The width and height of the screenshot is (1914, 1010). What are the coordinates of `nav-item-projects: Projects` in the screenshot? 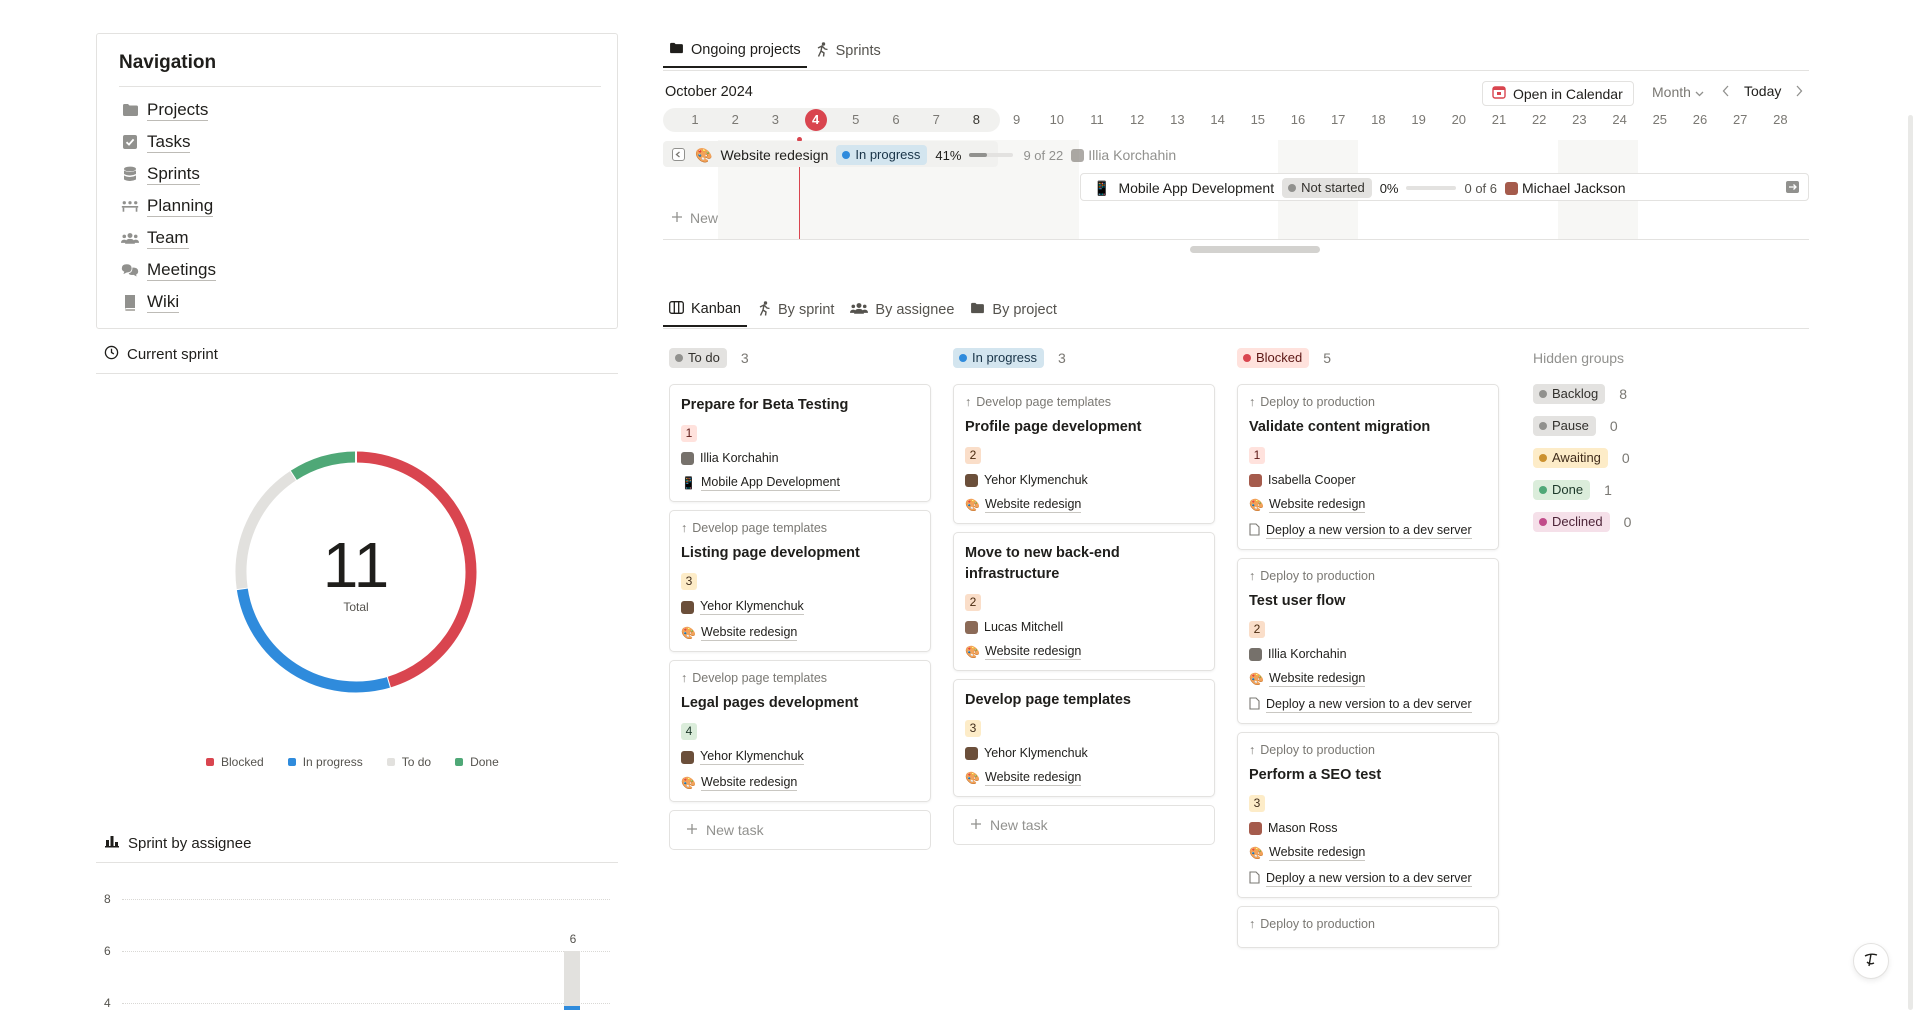 It's located at (165, 110).